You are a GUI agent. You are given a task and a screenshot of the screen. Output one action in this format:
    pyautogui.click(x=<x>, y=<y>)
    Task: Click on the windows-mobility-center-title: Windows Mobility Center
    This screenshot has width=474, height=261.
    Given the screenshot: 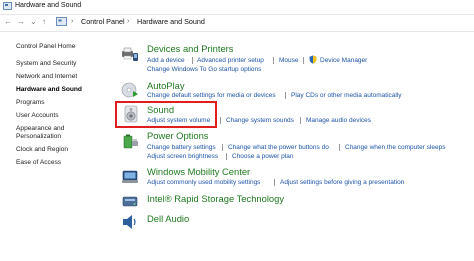 What is the action you would take?
    pyautogui.click(x=198, y=172)
    